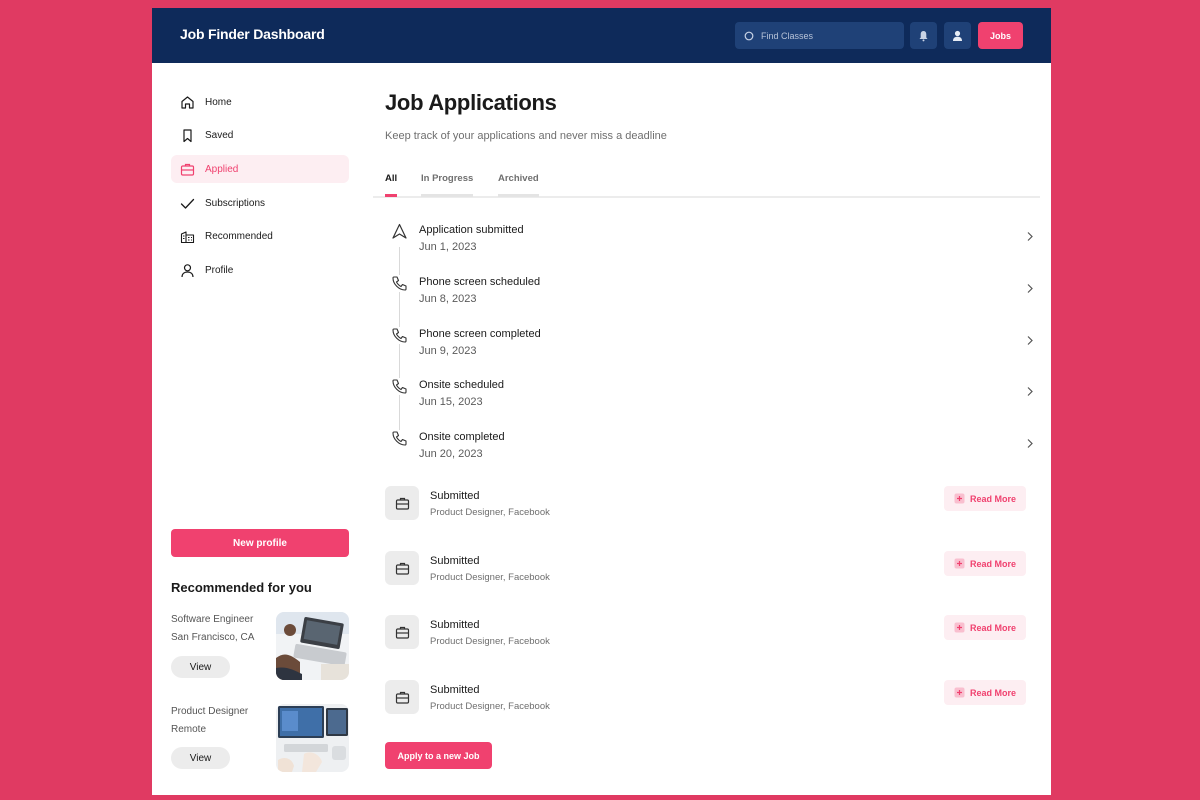 This screenshot has height=800, width=1200. I want to click on timeline-item: Phone screen completed Jun 9, 2023, so click(710, 348).